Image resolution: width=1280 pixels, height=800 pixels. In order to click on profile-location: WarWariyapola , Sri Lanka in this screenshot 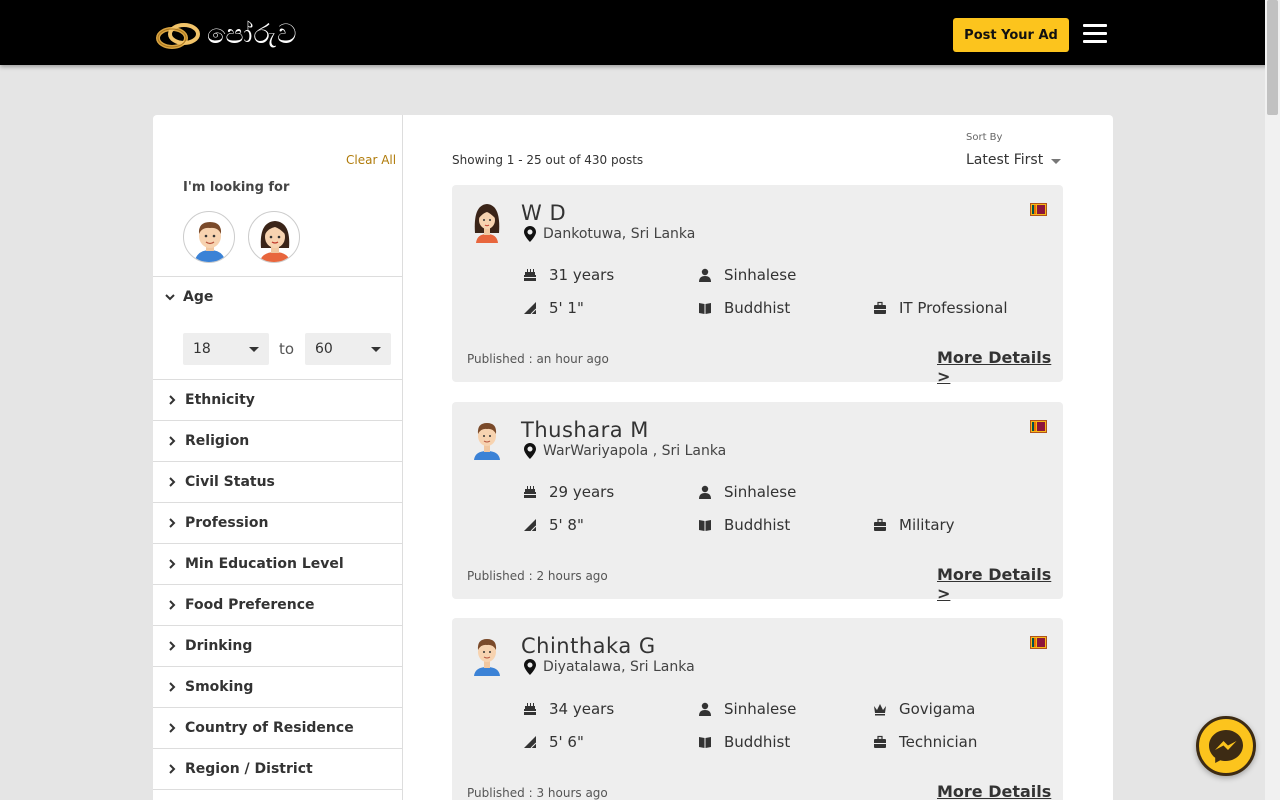, I will do `click(625, 451)`.